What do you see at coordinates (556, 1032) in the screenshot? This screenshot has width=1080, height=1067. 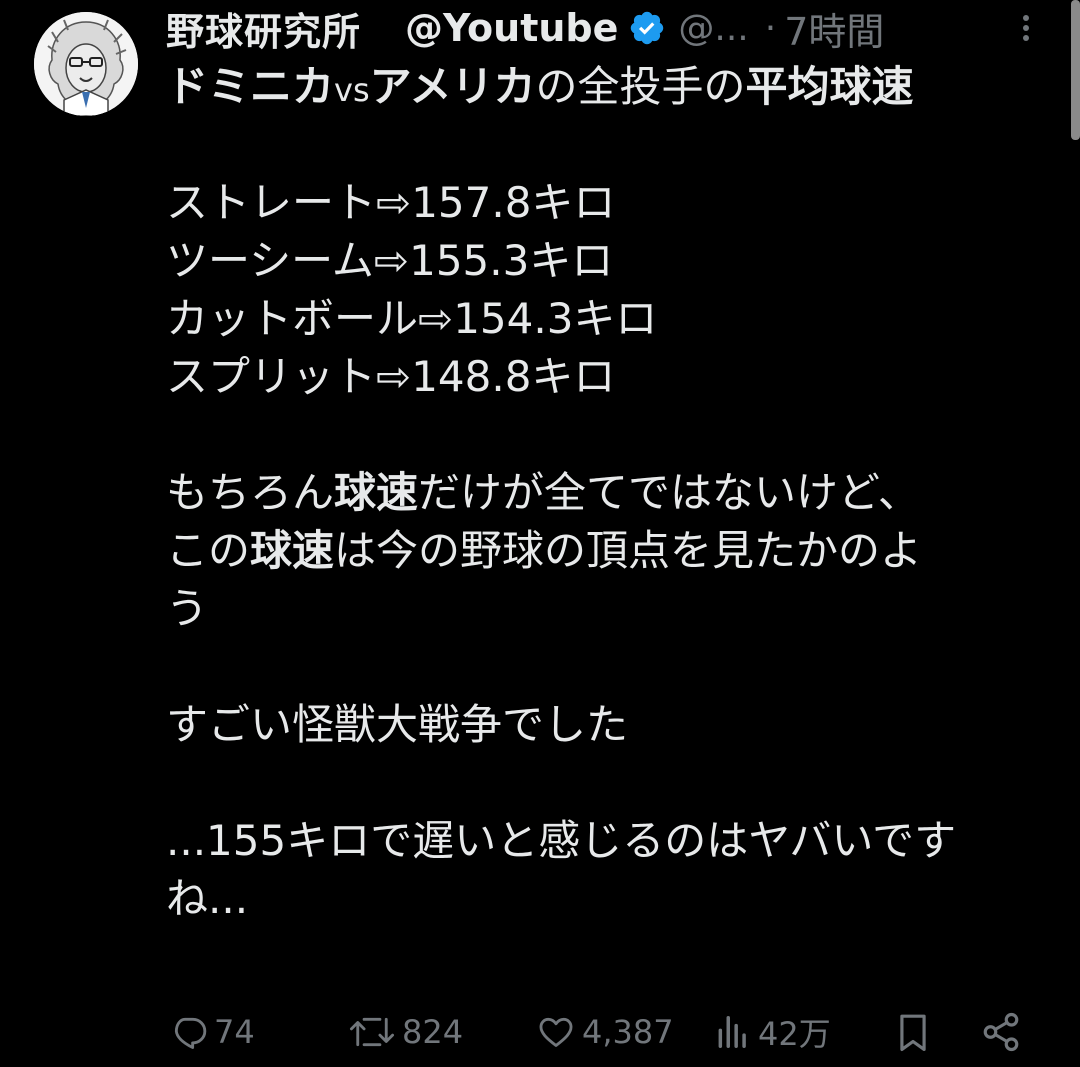 I see `like-icon` at bounding box center [556, 1032].